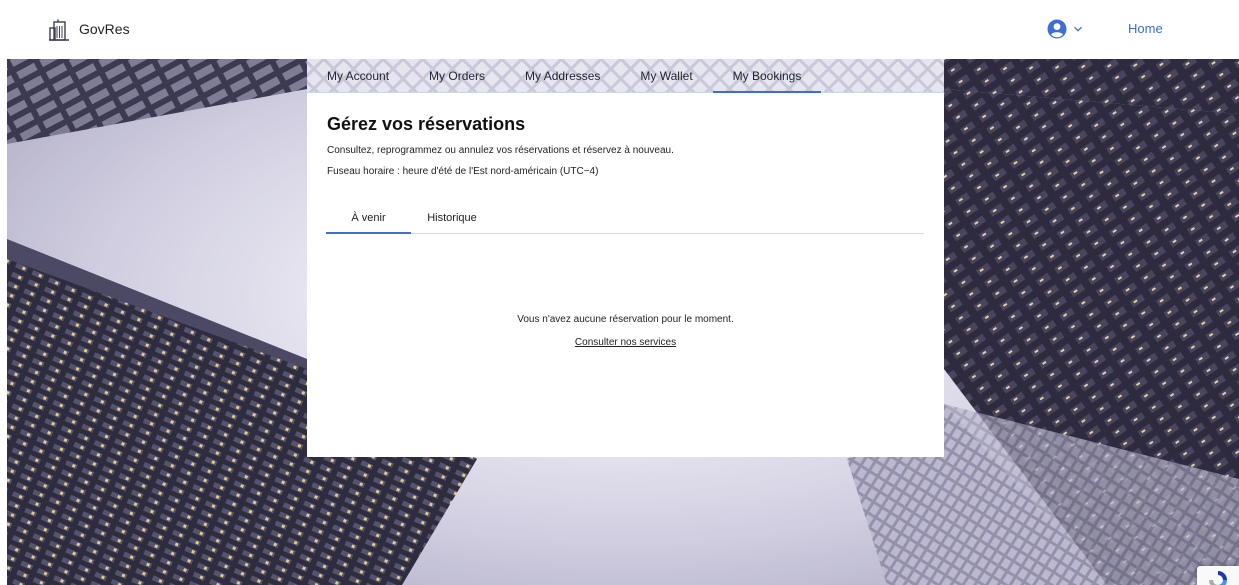 Image resolution: width=1239 pixels, height=585 pixels. I want to click on tab-label: My Bookings, so click(767, 75).